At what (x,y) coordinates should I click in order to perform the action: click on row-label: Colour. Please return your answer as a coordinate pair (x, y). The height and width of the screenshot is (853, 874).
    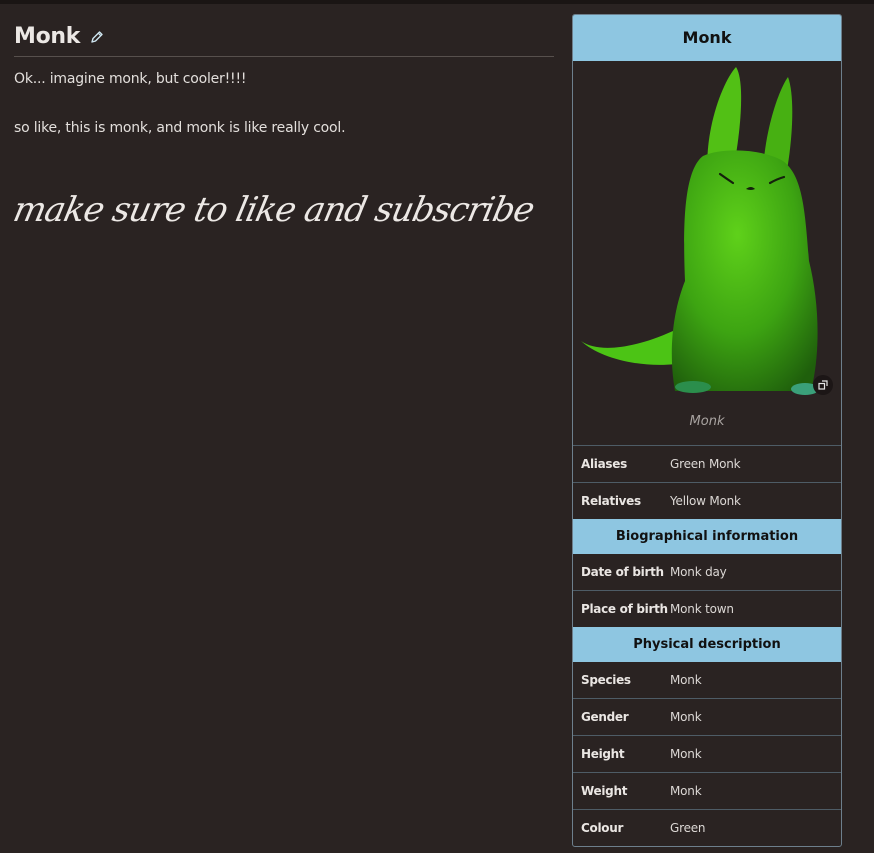
    Looking at the image, I should click on (602, 828).